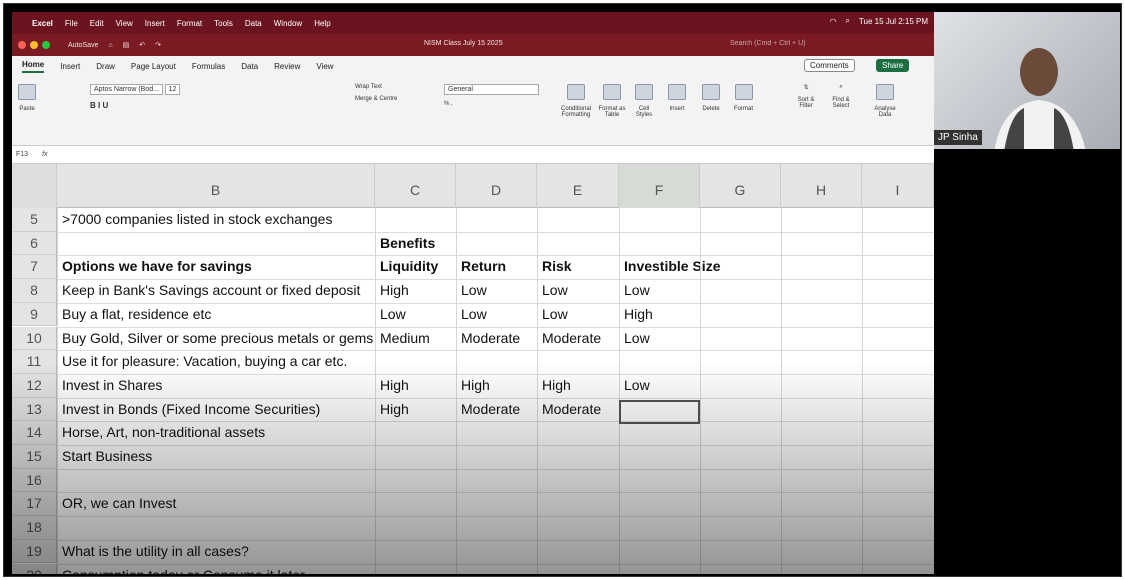  I want to click on menu-app-name: Excel, so click(42, 23).